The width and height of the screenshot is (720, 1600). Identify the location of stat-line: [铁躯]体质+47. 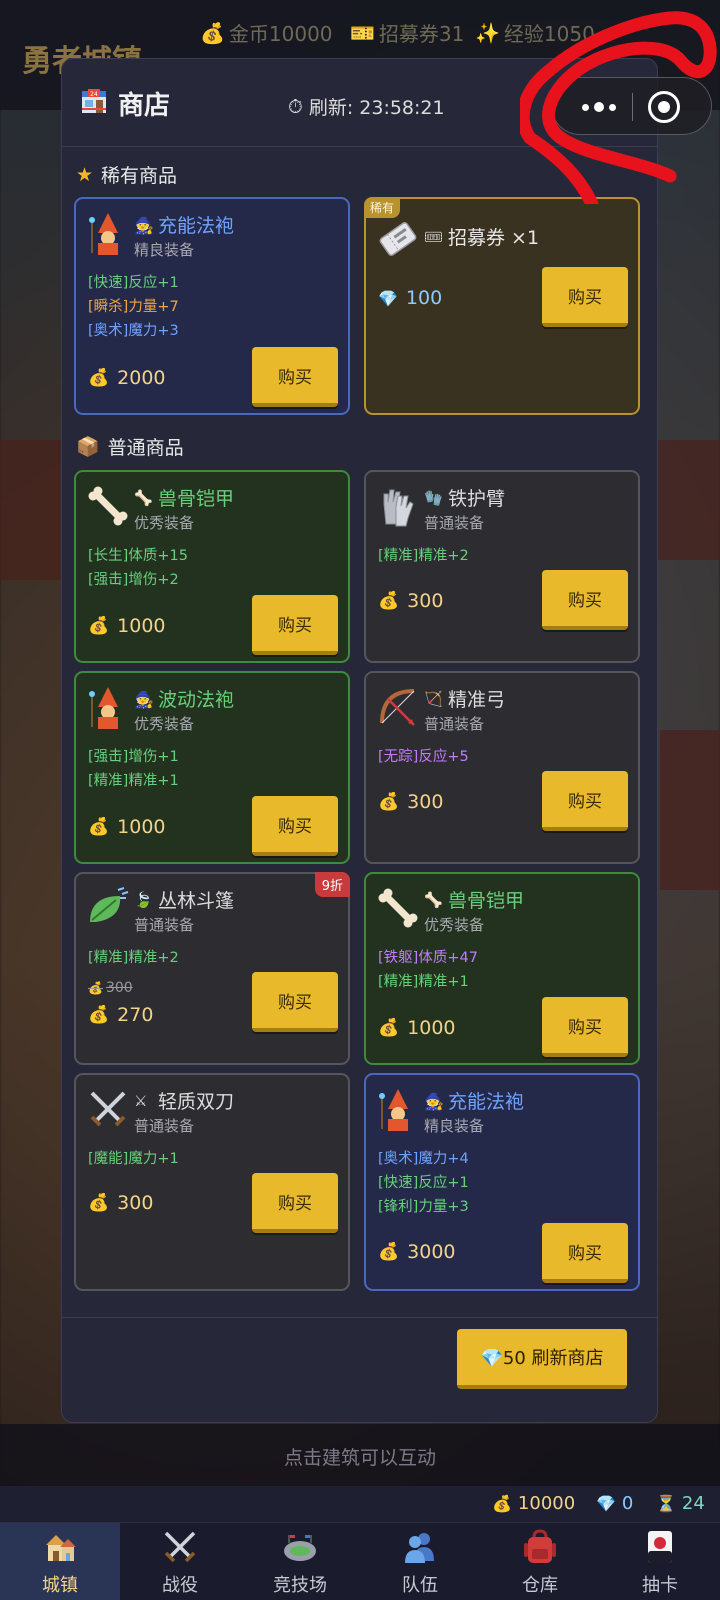
(428, 958).